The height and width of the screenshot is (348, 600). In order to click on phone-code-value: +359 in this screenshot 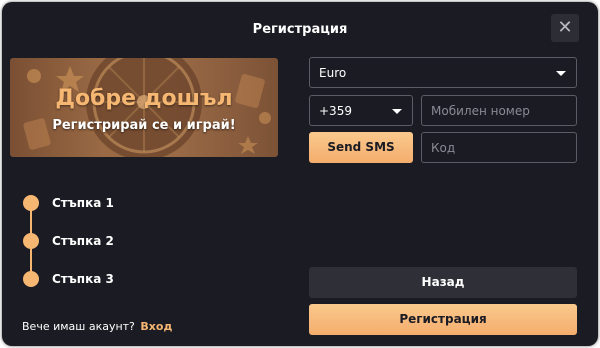, I will do `click(335, 110)`.